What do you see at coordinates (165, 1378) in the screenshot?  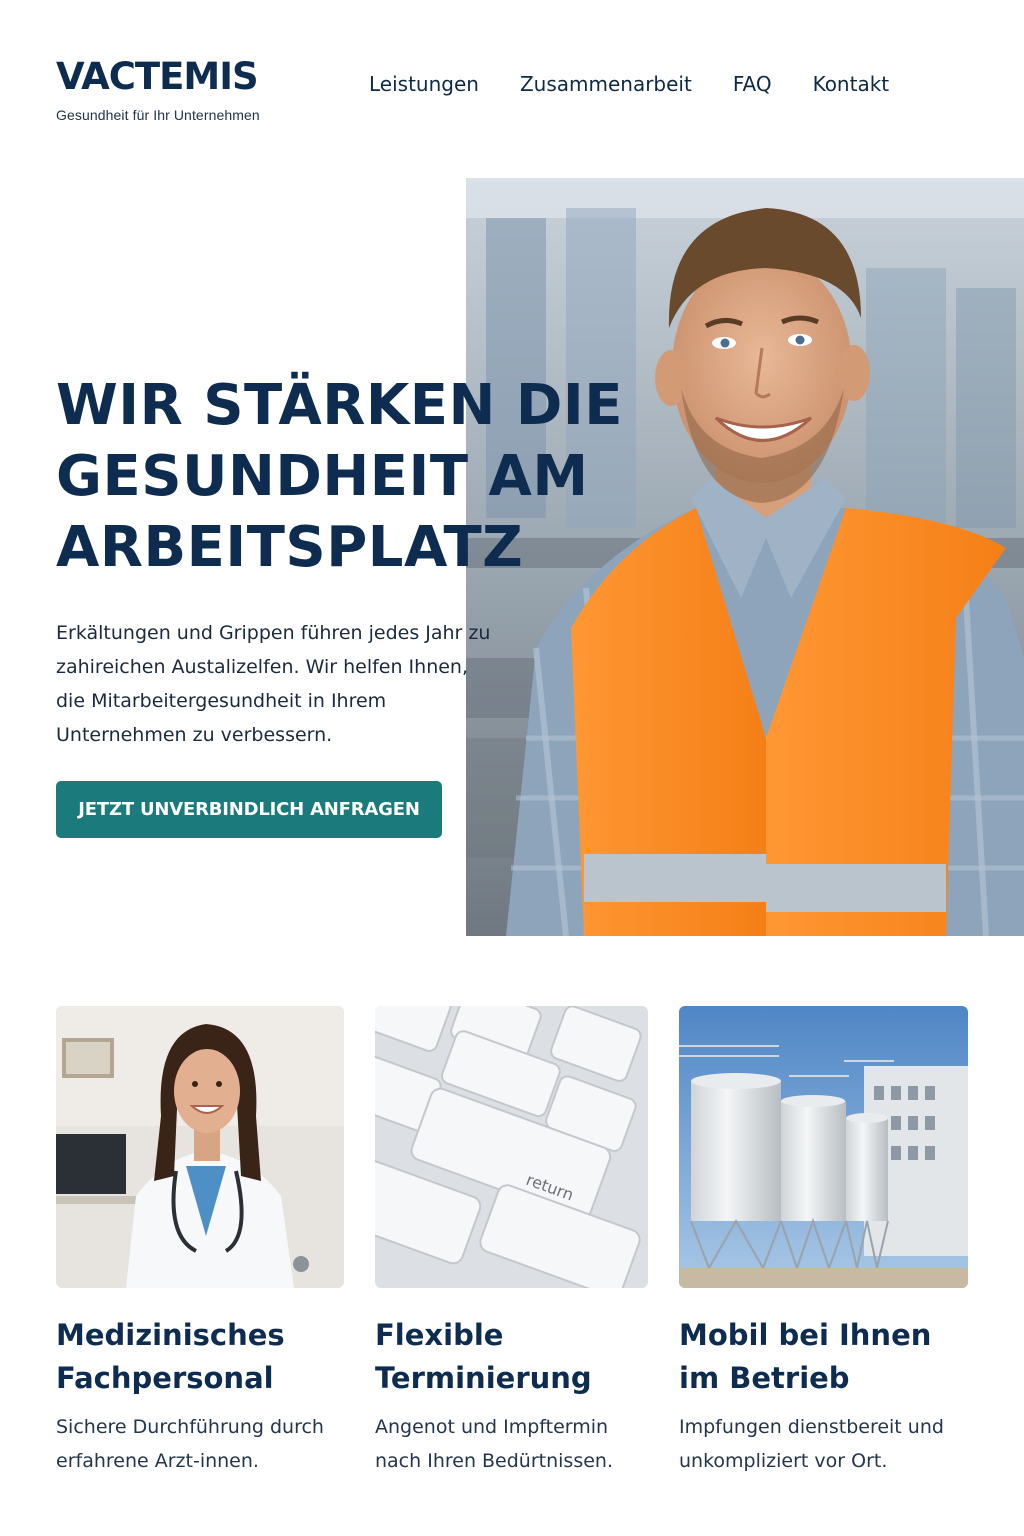 I see `feature-title-line: Fachpersonal` at bounding box center [165, 1378].